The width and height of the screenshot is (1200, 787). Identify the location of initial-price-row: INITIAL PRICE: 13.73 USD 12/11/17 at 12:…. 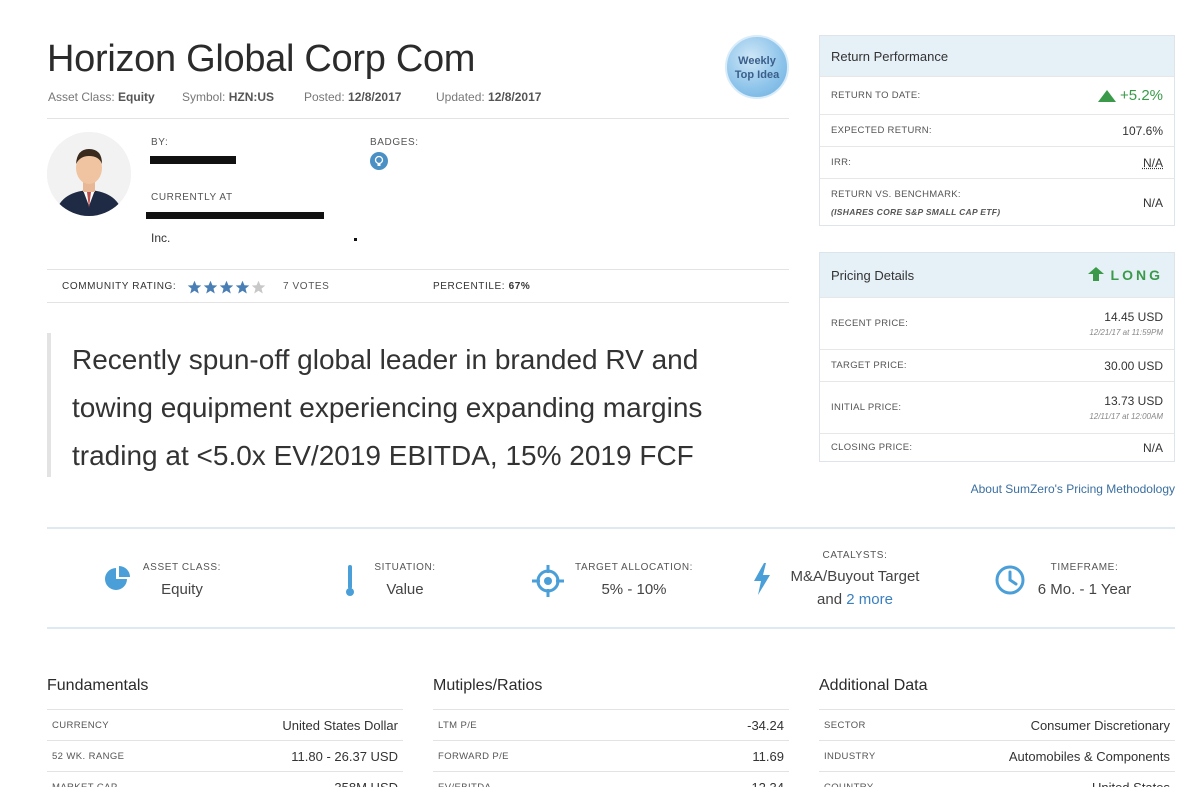
(997, 407).